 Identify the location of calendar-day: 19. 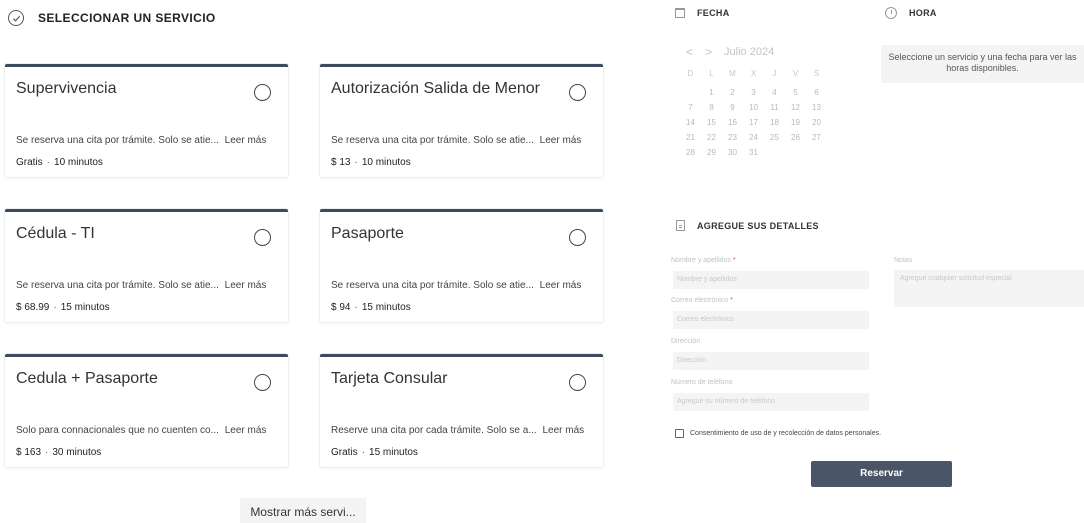
(795, 122).